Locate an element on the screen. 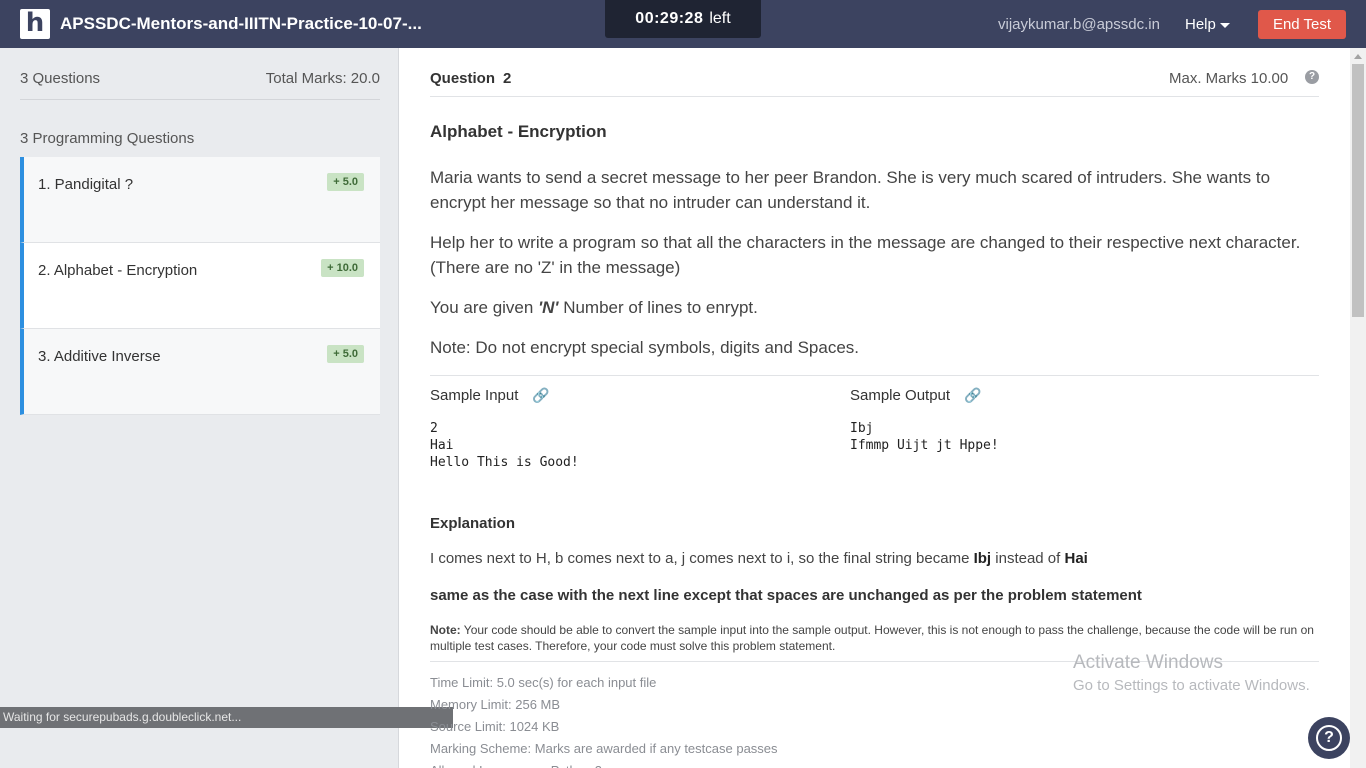 The image size is (1366, 768). scroll-up-arrow is located at coordinates (1358, 56).